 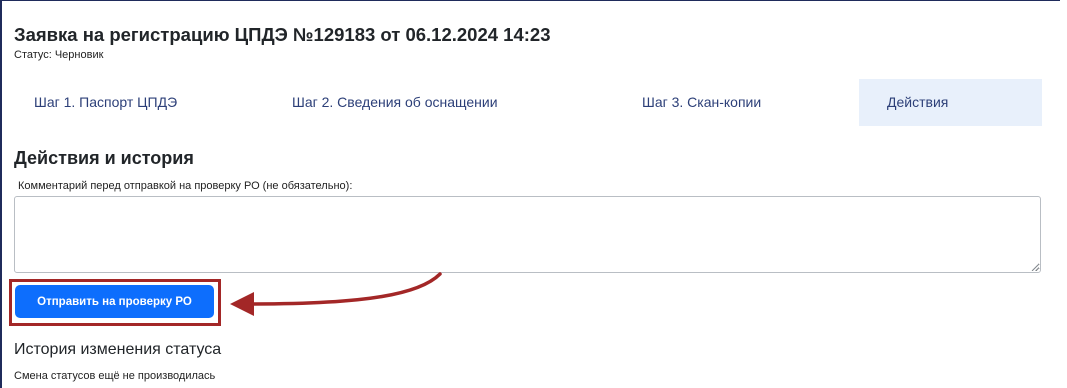 I want to click on annotation-arrow-icon, so click(x=336, y=294).